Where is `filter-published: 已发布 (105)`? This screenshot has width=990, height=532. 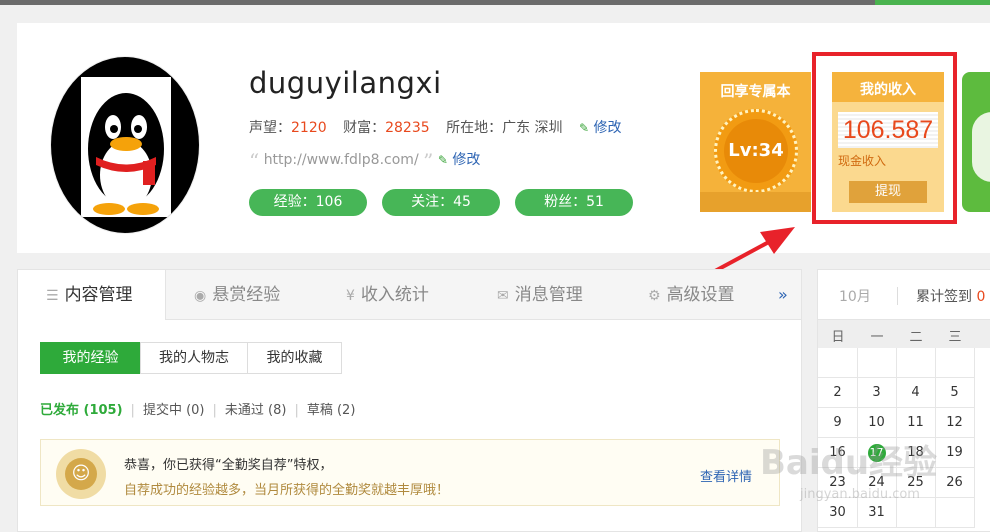
filter-published: 已发布 (105) is located at coordinates (81, 410).